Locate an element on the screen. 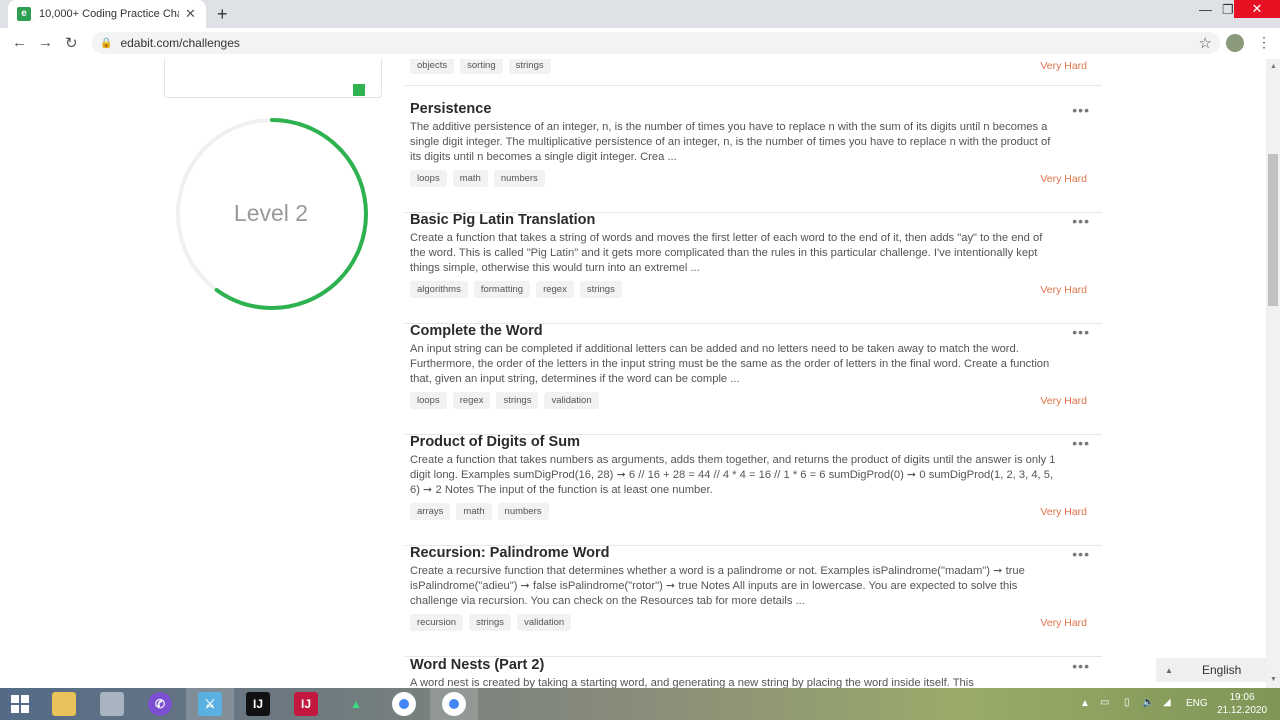  challenge-title: Word Nests (Part 2) is located at coordinates (477, 665).